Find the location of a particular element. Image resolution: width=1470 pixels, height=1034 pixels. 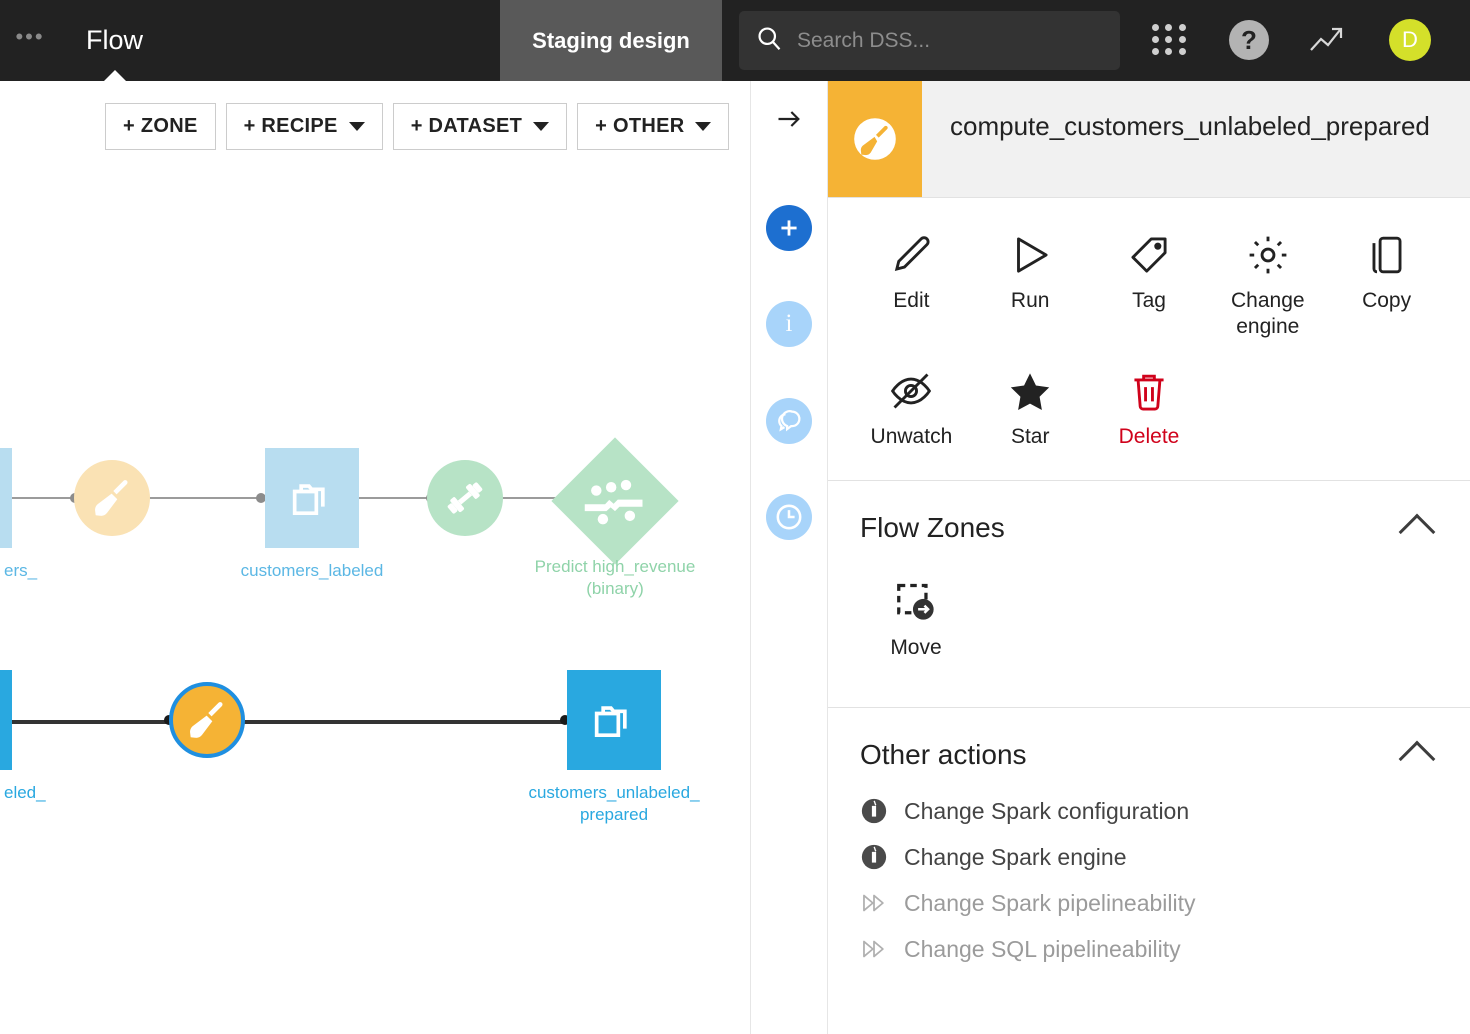

move-action-label: Move is located at coordinates (916, 647).